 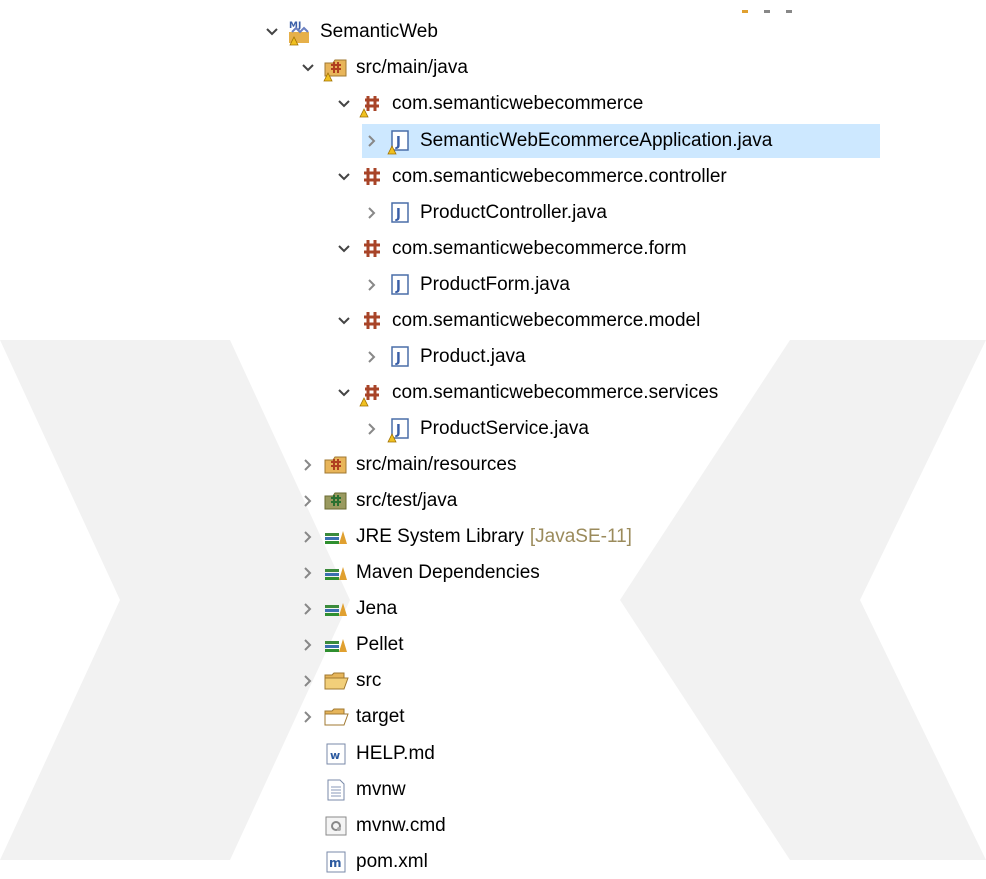 I want to click on folder-icon, so click(x=336, y=717).